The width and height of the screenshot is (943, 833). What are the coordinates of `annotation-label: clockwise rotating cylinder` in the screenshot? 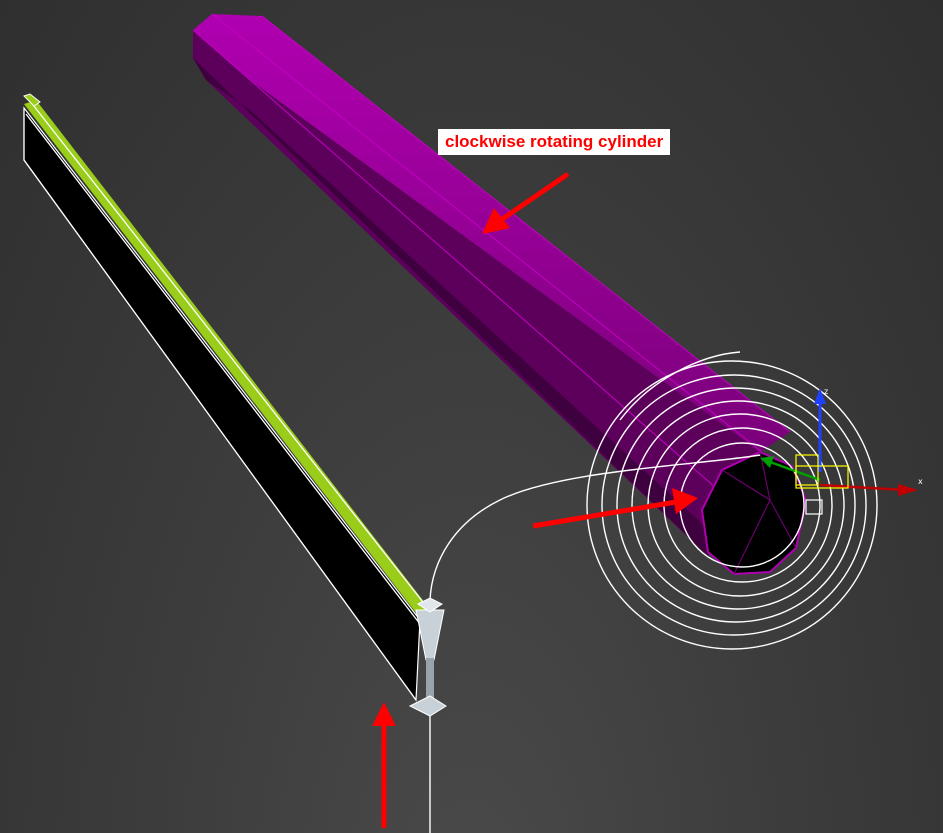 It's located at (554, 142).